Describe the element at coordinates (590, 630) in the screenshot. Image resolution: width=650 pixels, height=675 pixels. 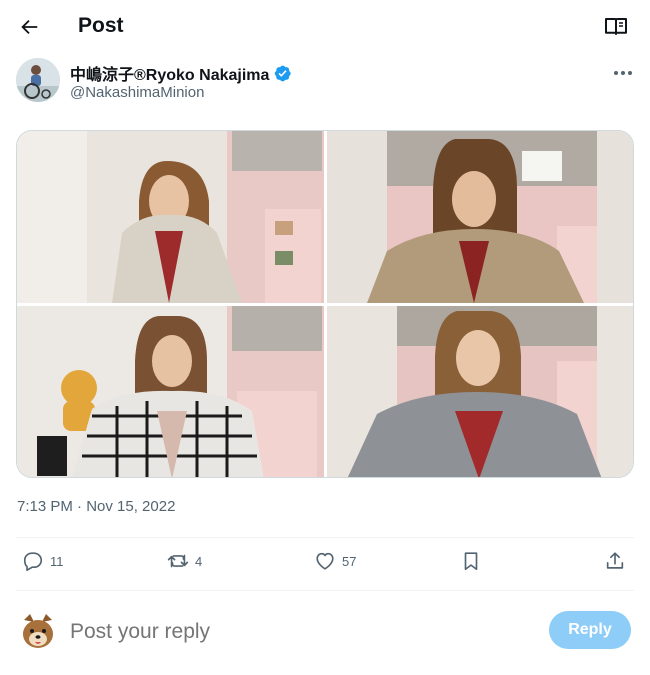
I see `reply-button: Reply` at that location.